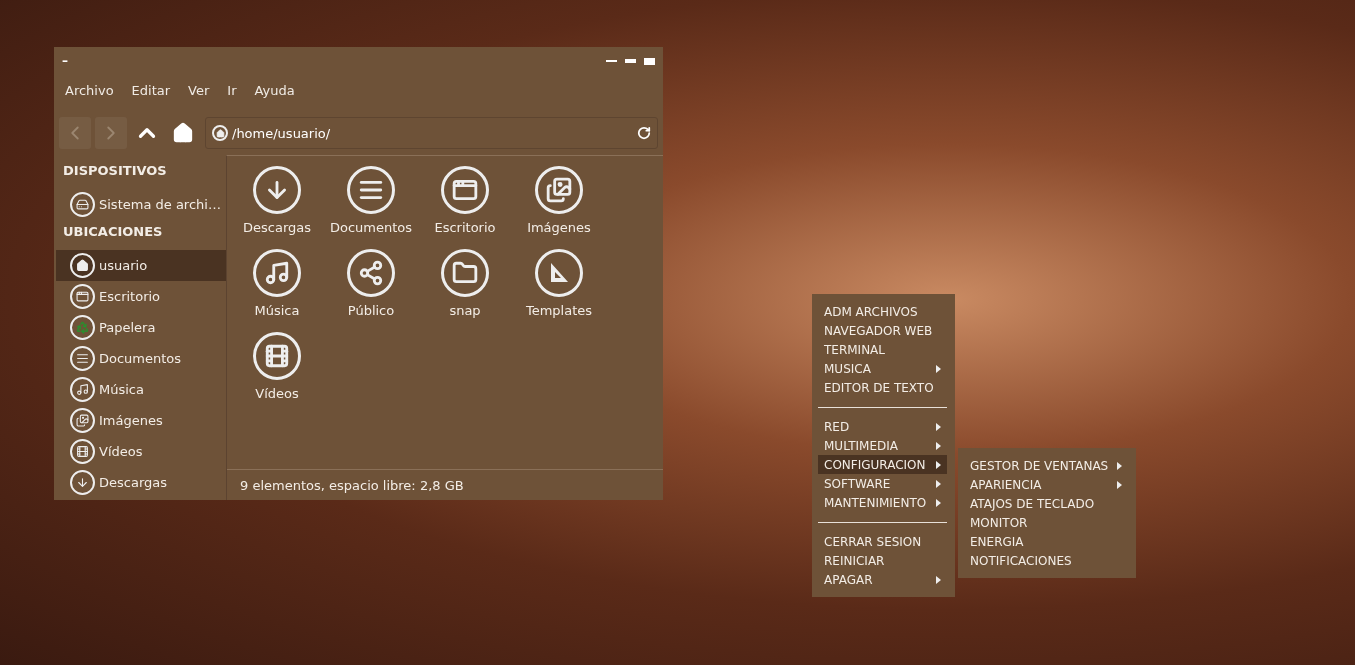 This screenshot has width=1355, height=665. Describe the element at coordinates (882, 541) in the screenshot. I see `menu-item: CERRAR SESION` at that location.